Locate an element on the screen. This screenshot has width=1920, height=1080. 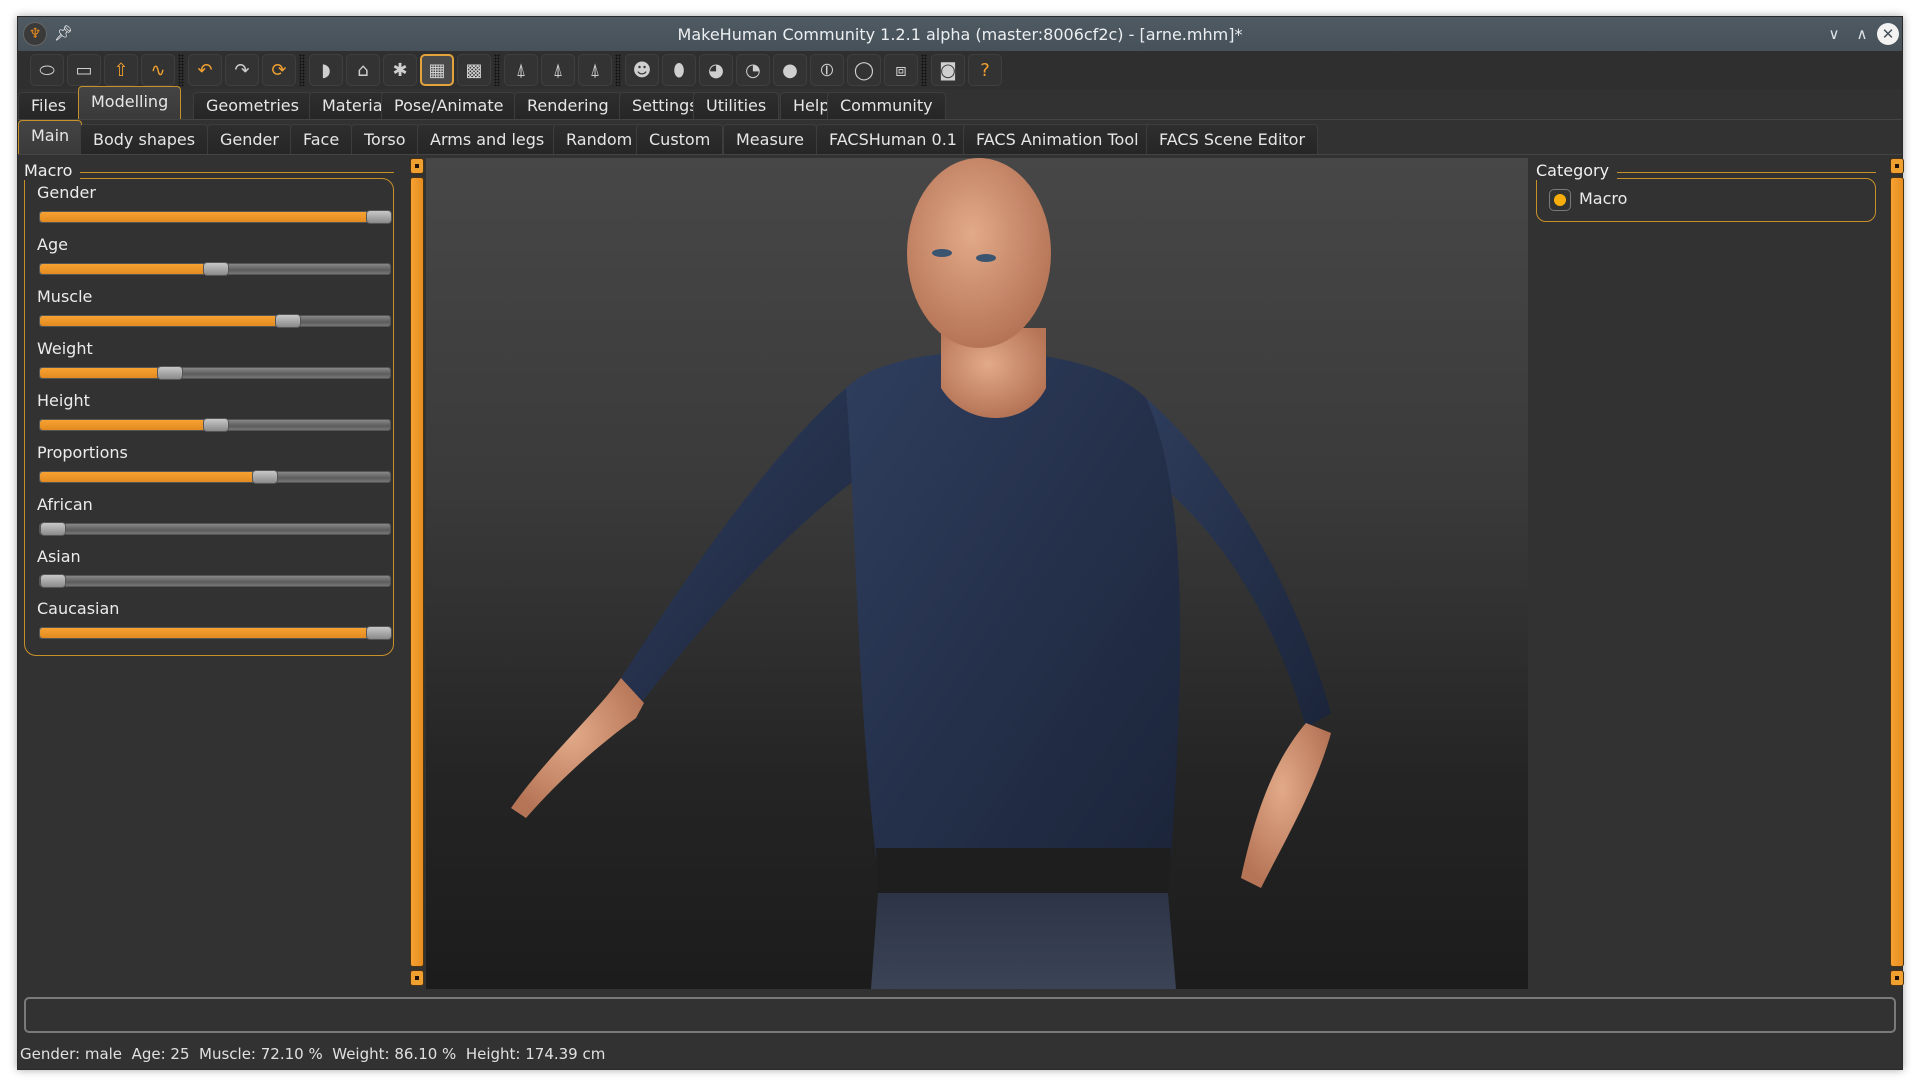
tab-rendering: Rendering is located at coordinates (568, 105).